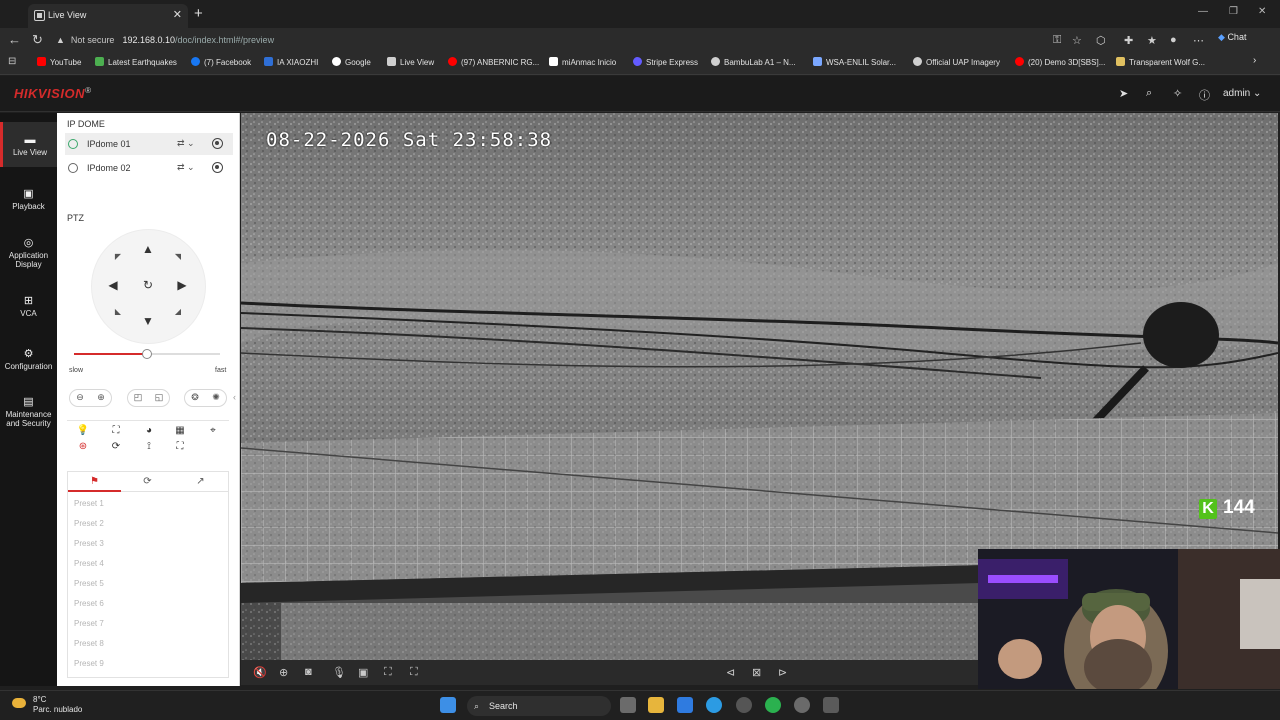  What do you see at coordinates (28, 200) in the screenshot?
I see `nav-playback: ▣ Playback` at bounding box center [28, 200].